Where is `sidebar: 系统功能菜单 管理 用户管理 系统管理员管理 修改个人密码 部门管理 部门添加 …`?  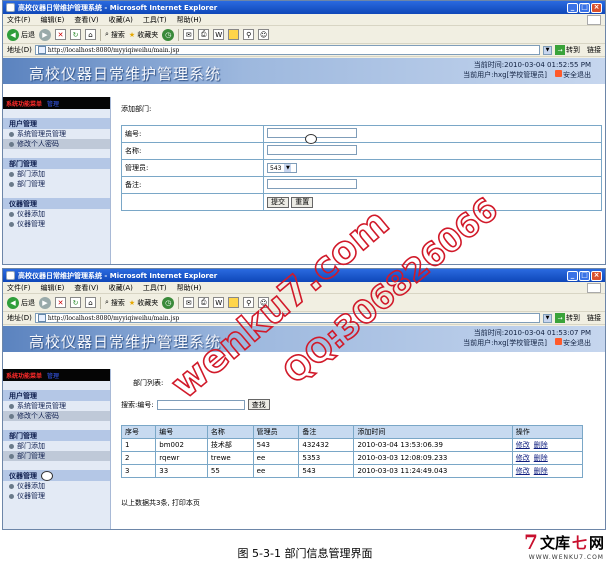 sidebar: 系统功能菜单 管理 用户管理 系统管理员管理 修改个人密码 部门管理 部门添加 … is located at coordinates (57, 180).